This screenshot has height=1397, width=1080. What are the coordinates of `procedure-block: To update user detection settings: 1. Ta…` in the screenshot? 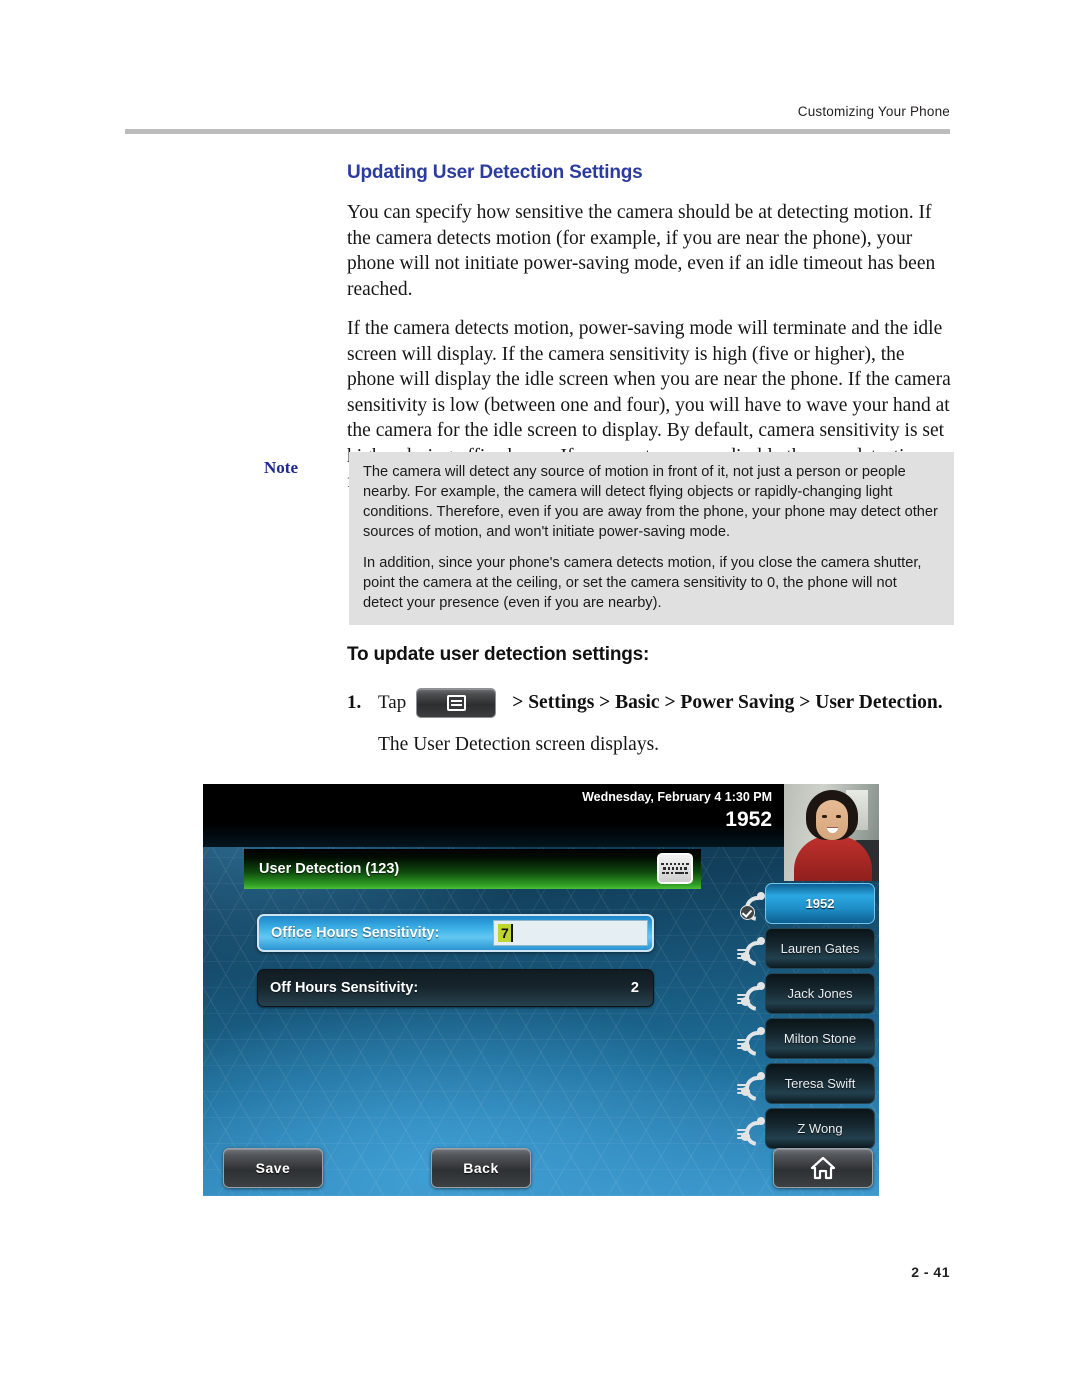 It's located at (657, 700).